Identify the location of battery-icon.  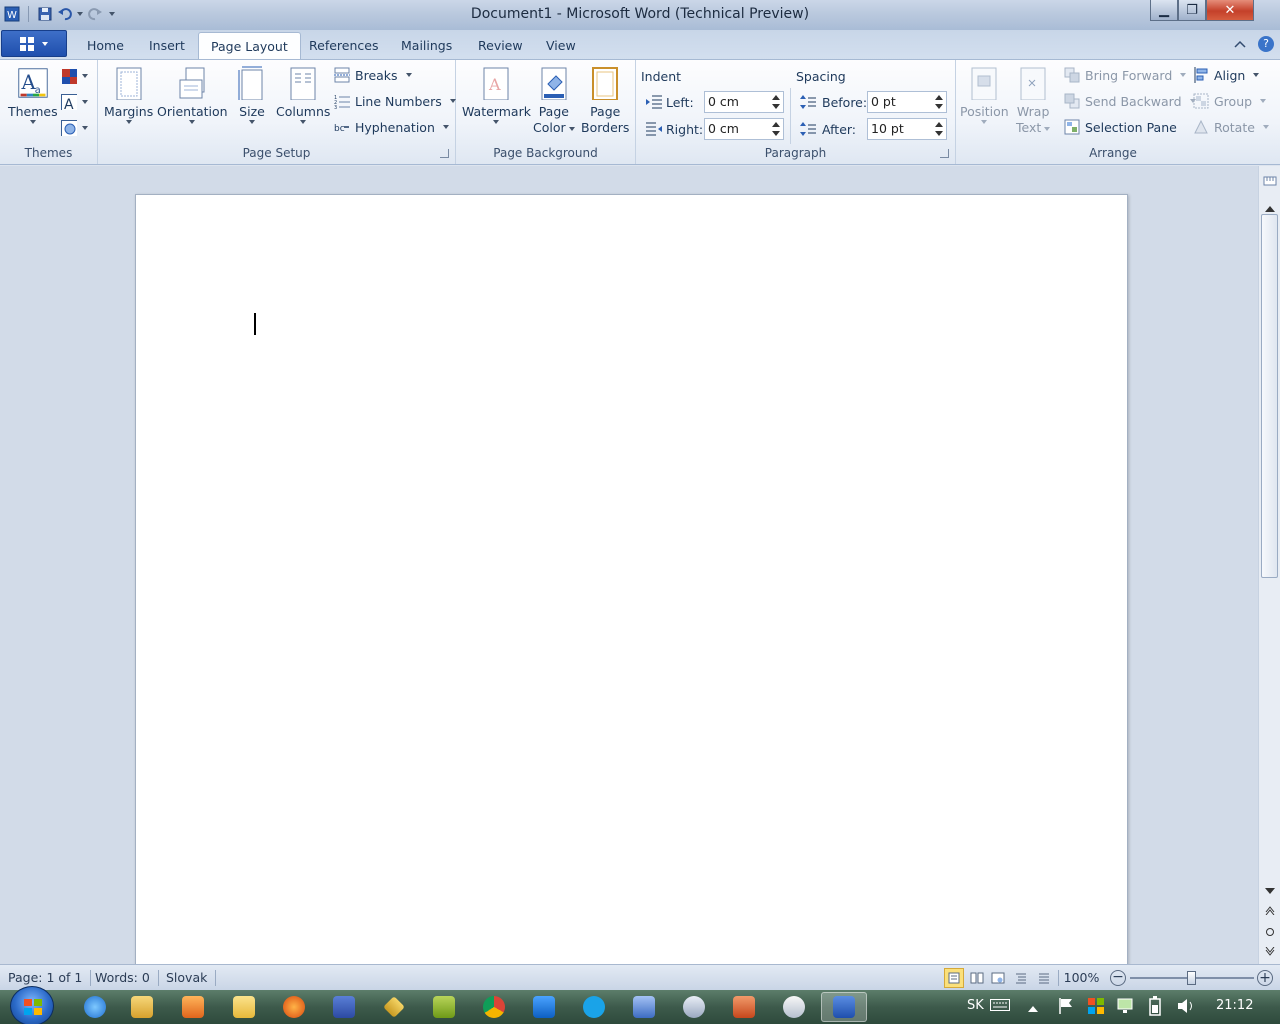
(1156, 1008).